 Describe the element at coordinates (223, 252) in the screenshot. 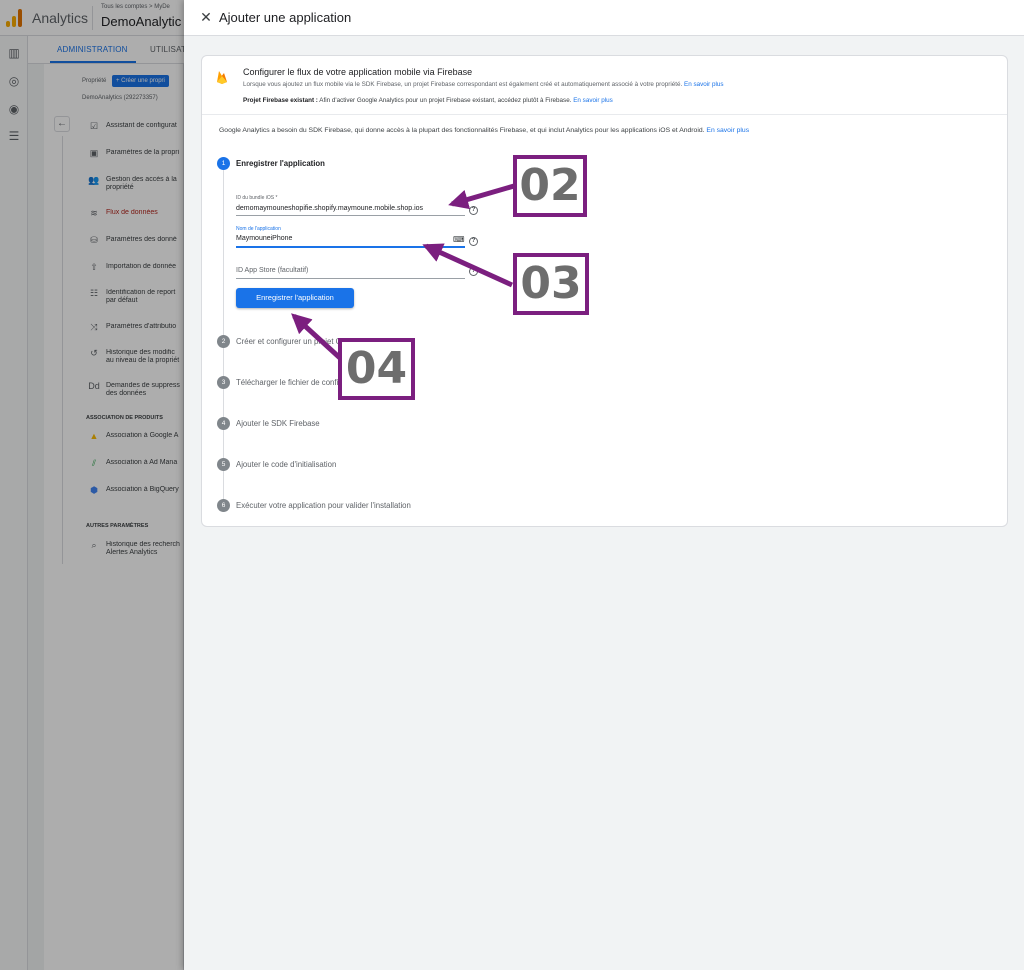

I see `stepper-line` at that location.